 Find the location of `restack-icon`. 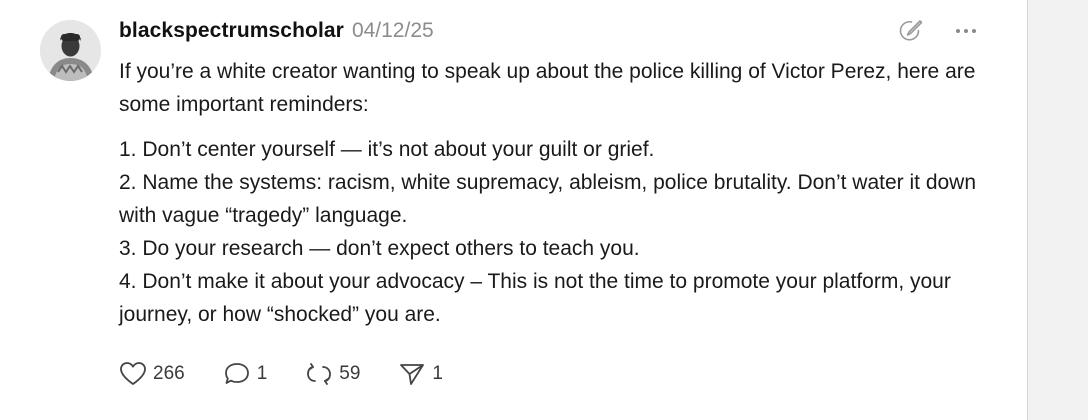

restack-icon is located at coordinates (319, 374).